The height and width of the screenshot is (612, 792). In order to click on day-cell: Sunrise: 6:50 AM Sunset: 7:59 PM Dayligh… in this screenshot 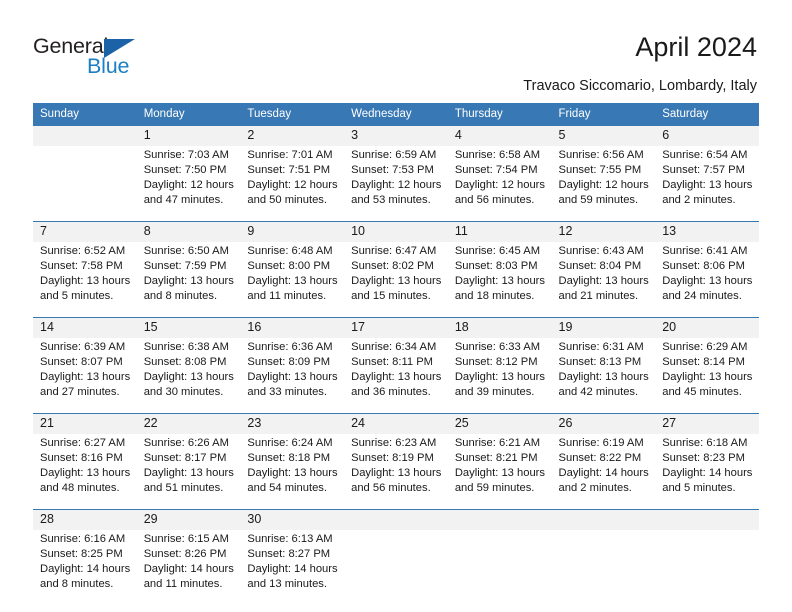, I will do `click(188, 279)`.